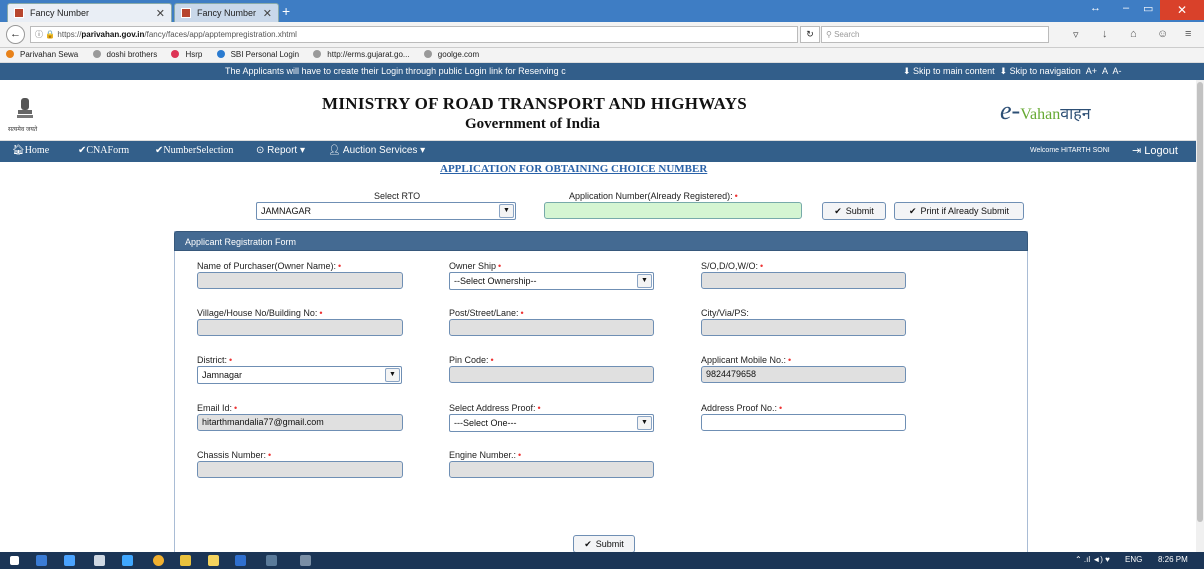 The image size is (1204, 569). Describe the element at coordinates (286, 211) in the screenshot. I see `select-rto-value: JAMNAGAR` at that location.